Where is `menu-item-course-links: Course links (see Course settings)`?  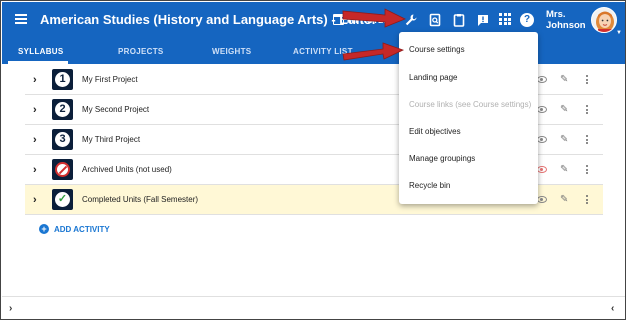
menu-item-course-links: Course links (see Course settings) is located at coordinates (470, 104).